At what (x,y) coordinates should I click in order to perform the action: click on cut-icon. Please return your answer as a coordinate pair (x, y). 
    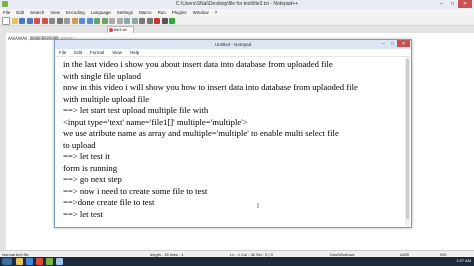
    Looking at the image, I should click on (59, 20).